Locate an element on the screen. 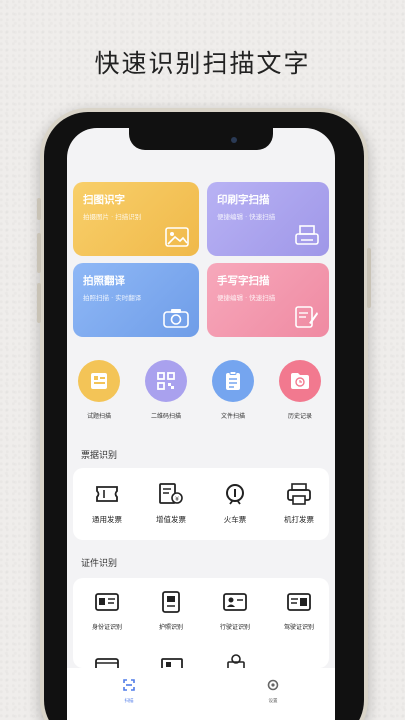 The height and width of the screenshot is (720, 405). tab-bar: 扫描 设置 is located at coordinates (201, 694).